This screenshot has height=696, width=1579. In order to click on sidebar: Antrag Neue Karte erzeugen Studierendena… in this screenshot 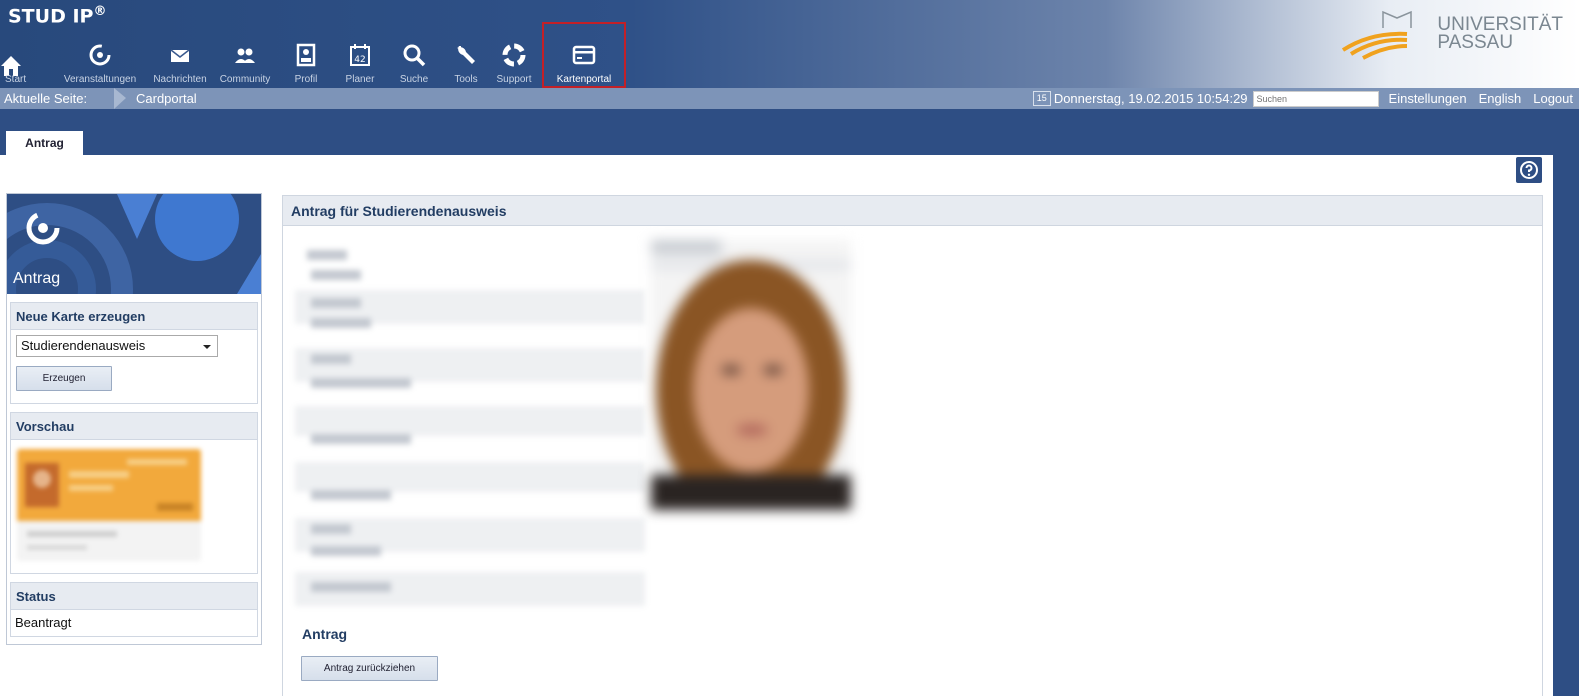, I will do `click(134, 419)`.